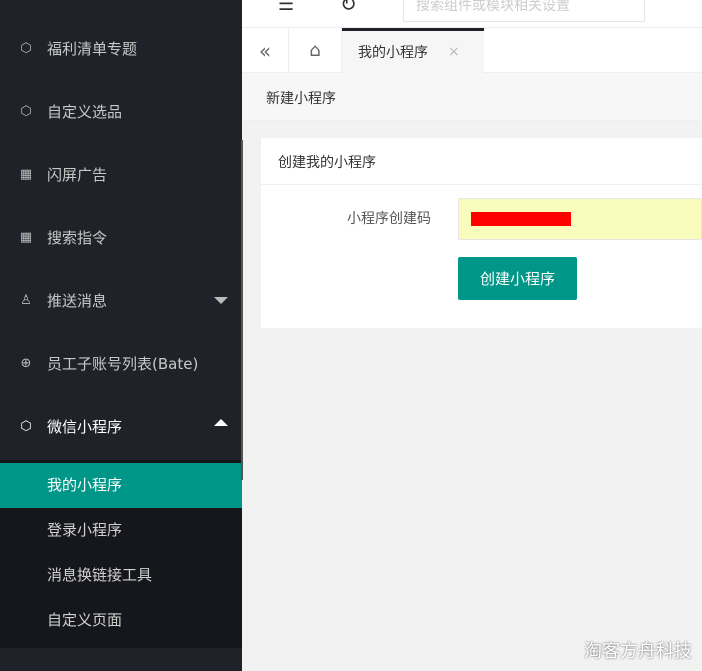 This screenshot has width=702, height=671. Describe the element at coordinates (286, 7) in the screenshot. I see `menu-toggle-icon: ☰` at that location.